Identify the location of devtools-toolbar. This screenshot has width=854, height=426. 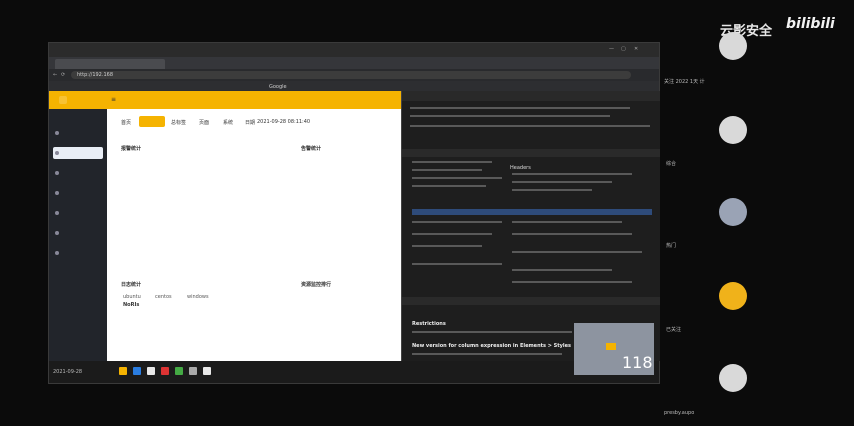
(531, 96).